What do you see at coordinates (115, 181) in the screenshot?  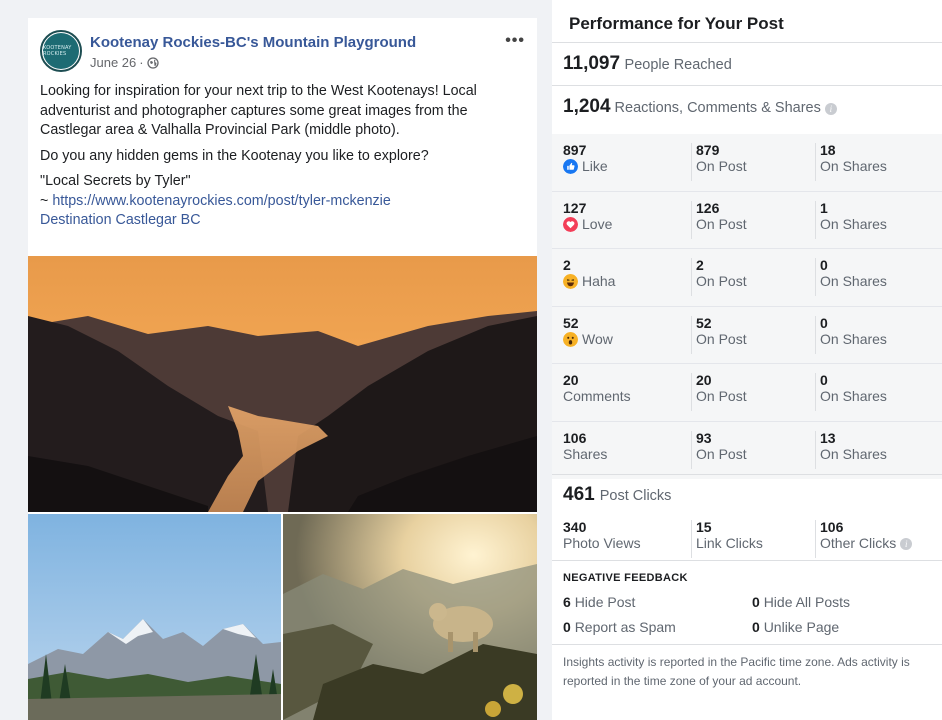 I see `post-paragraph: "Local Secrets by Tyler"` at bounding box center [115, 181].